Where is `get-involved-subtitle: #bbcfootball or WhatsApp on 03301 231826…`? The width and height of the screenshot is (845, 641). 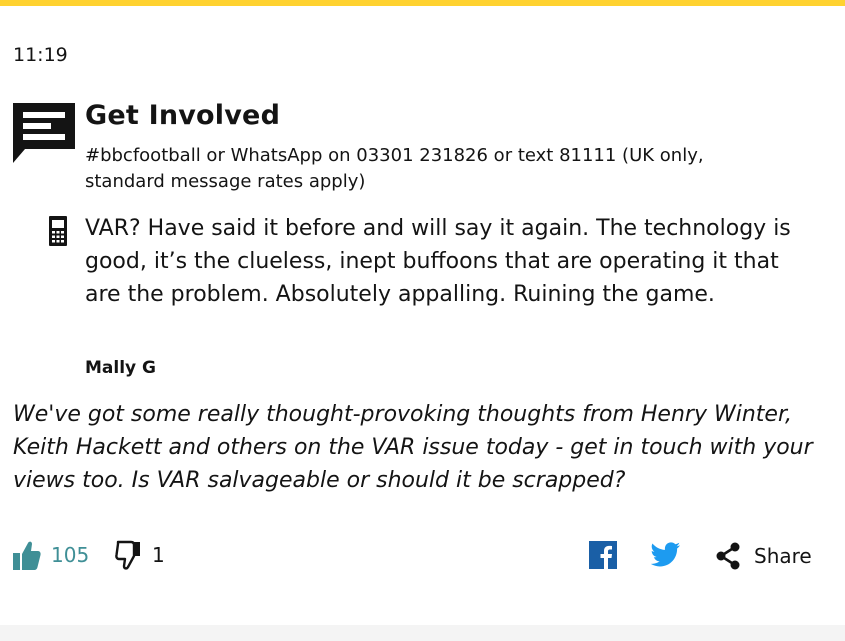 get-involved-subtitle: #bbcfootball or WhatsApp on 03301 231826… is located at coordinates (394, 168).